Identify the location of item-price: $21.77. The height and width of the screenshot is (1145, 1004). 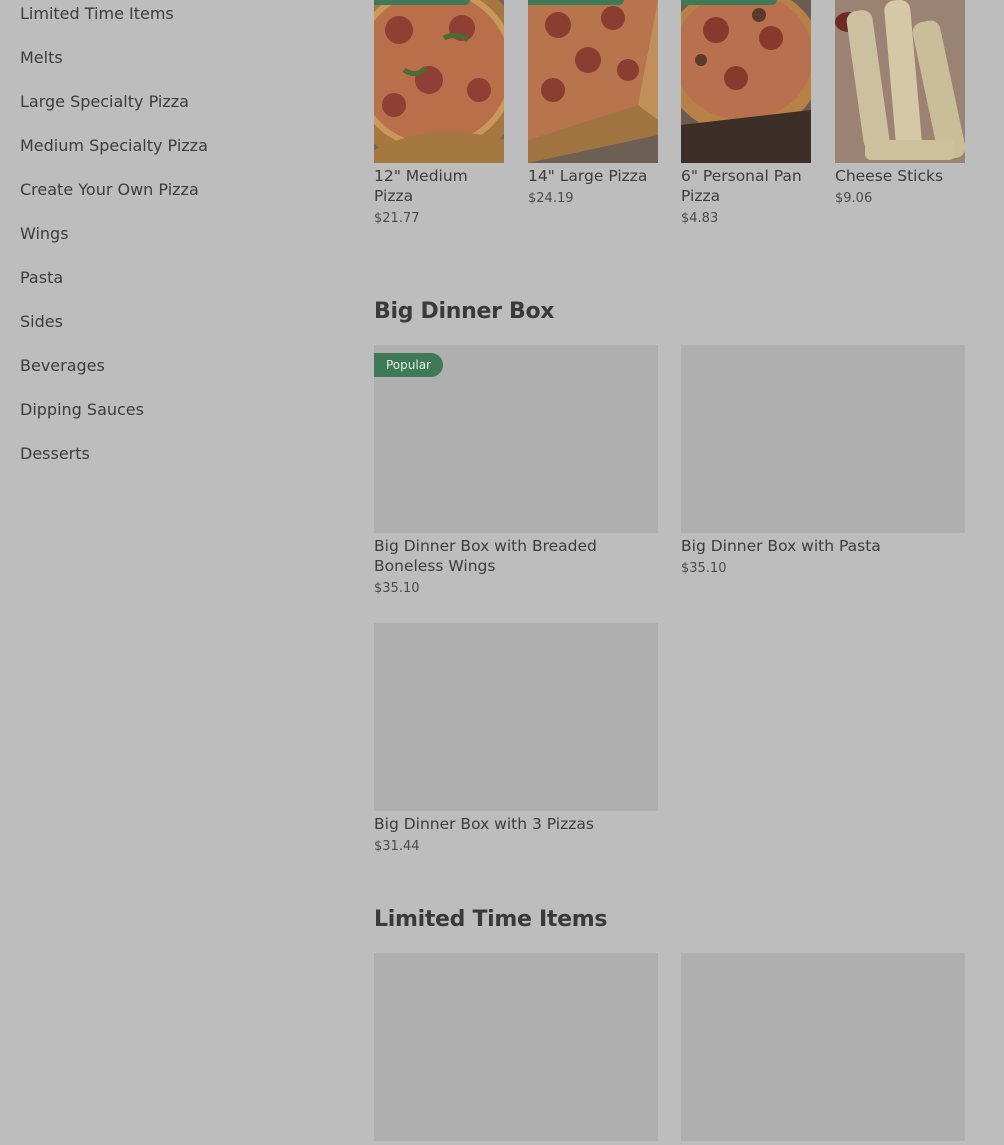
(397, 218).